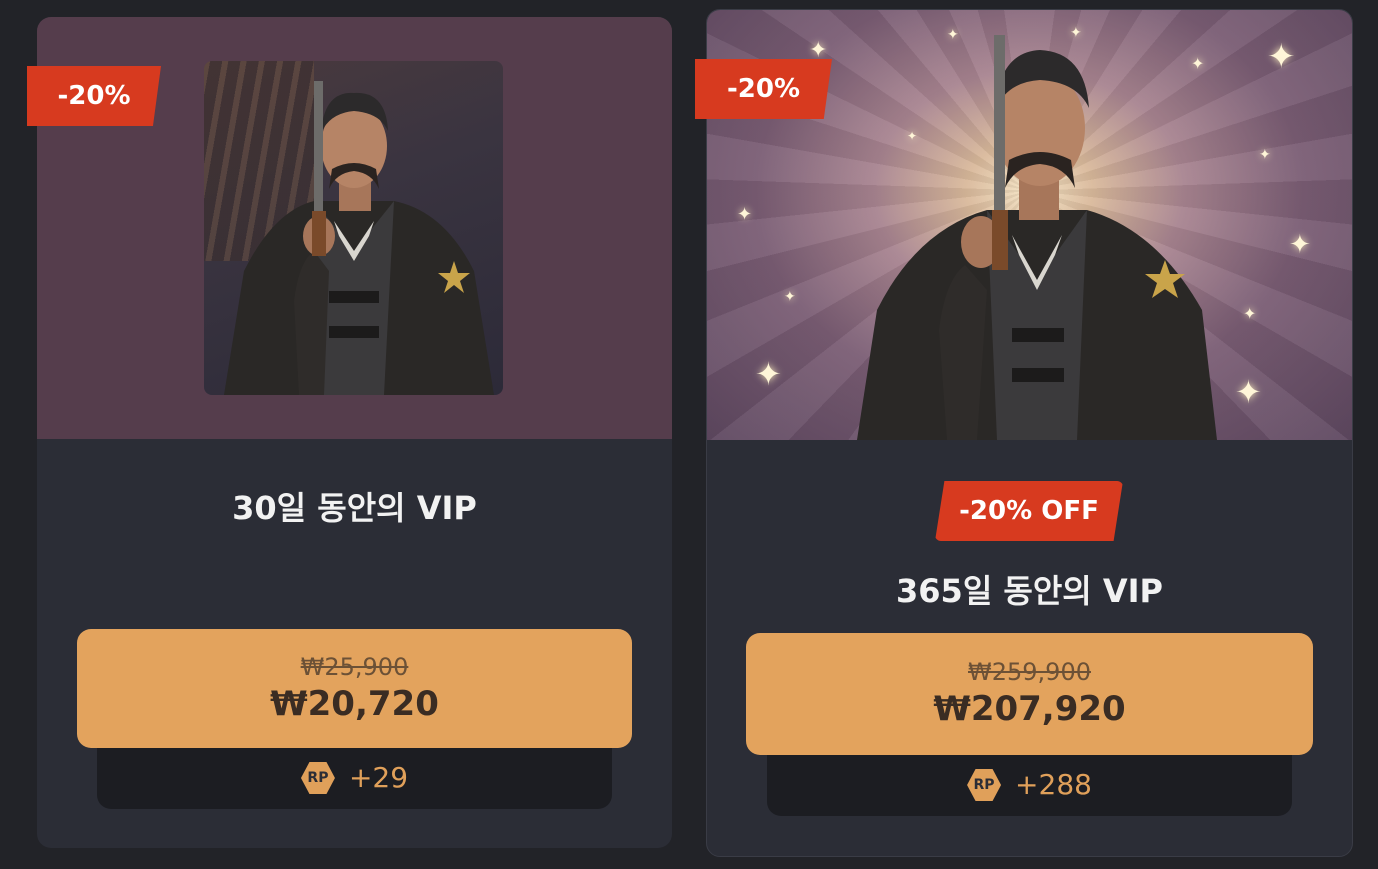  I want to click on buy-button: ₩25,900 ₩20,720, so click(354, 688).